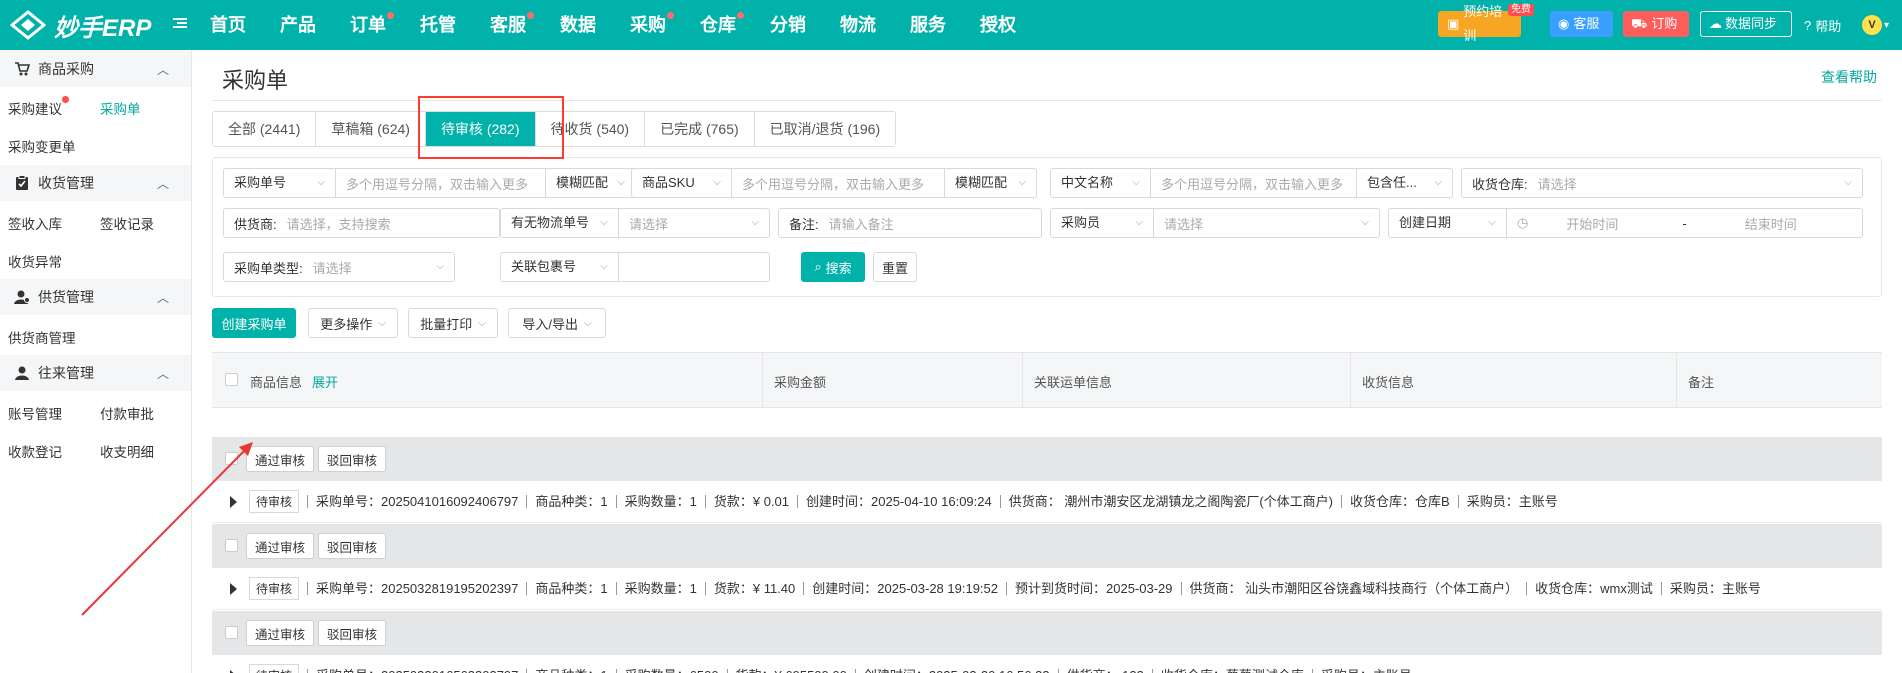 The image size is (1902, 673). I want to click on sidebar-item-account-manage: 账号管理, so click(35, 413).